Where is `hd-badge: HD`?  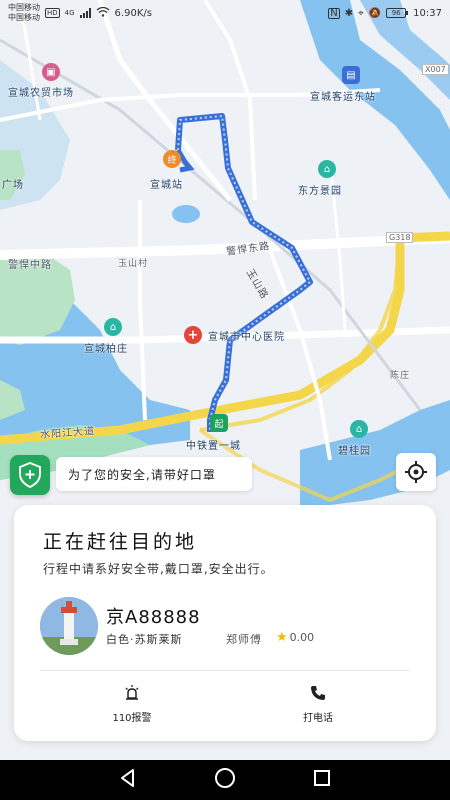 hd-badge: HD is located at coordinates (52, 13).